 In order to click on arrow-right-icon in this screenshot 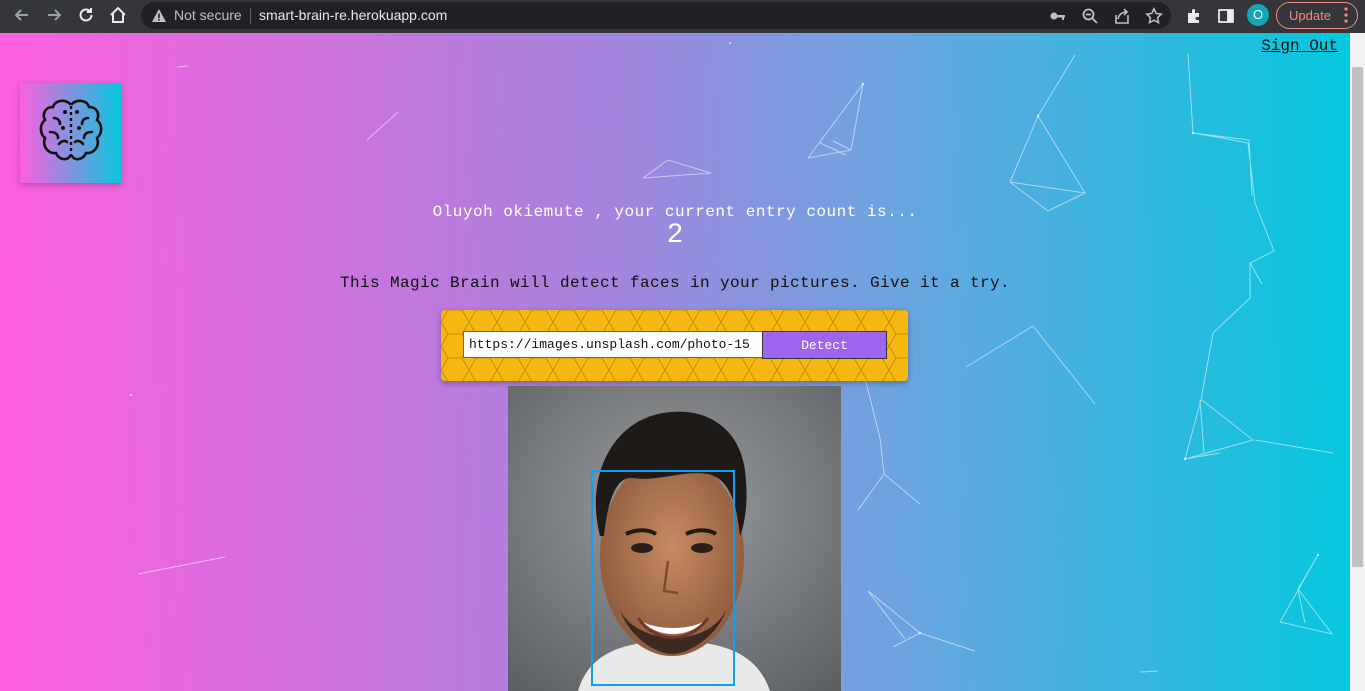, I will do `click(55, 15)`.